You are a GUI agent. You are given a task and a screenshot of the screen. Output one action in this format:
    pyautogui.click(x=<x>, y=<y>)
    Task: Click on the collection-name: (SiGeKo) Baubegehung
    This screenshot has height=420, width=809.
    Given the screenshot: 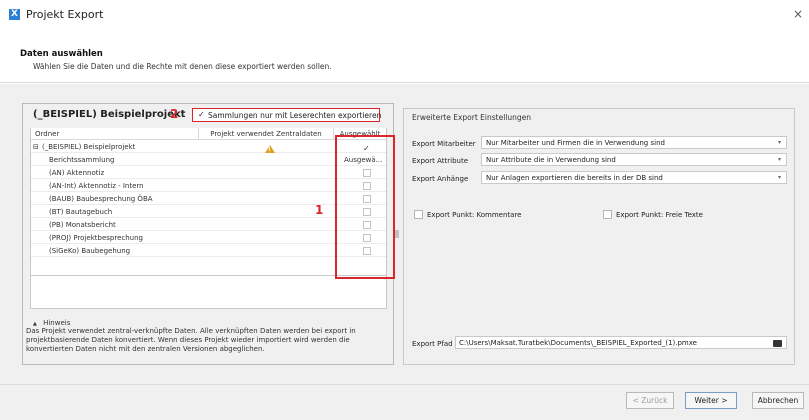 What is the action you would take?
    pyautogui.click(x=90, y=251)
    